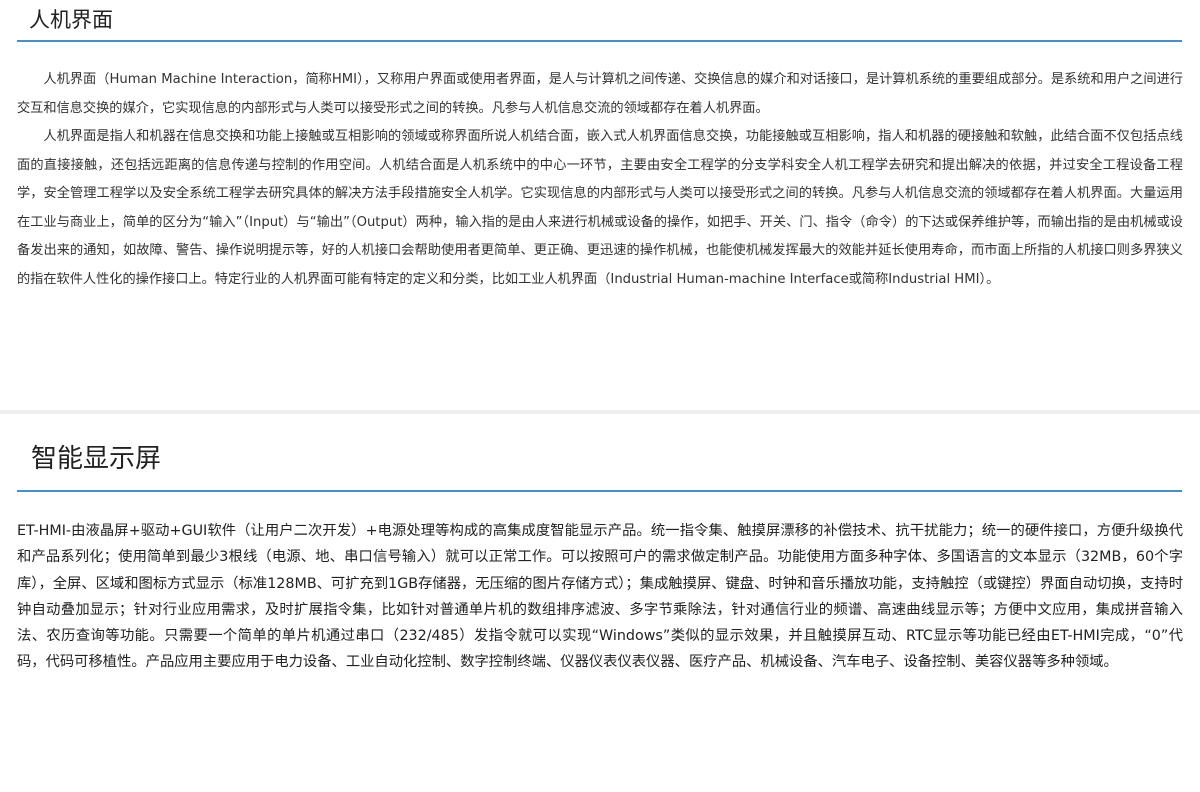 The image size is (1200, 792). What do you see at coordinates (96, 459) in the screenshot?
I see `section-title-smart-display: 智能显示屏` at bounding box center [96, 459].